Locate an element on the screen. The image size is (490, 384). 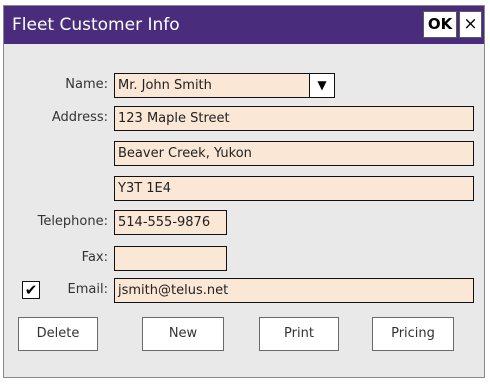
telephone-field: 514-555-9876 is located at coordinates (170, 222).